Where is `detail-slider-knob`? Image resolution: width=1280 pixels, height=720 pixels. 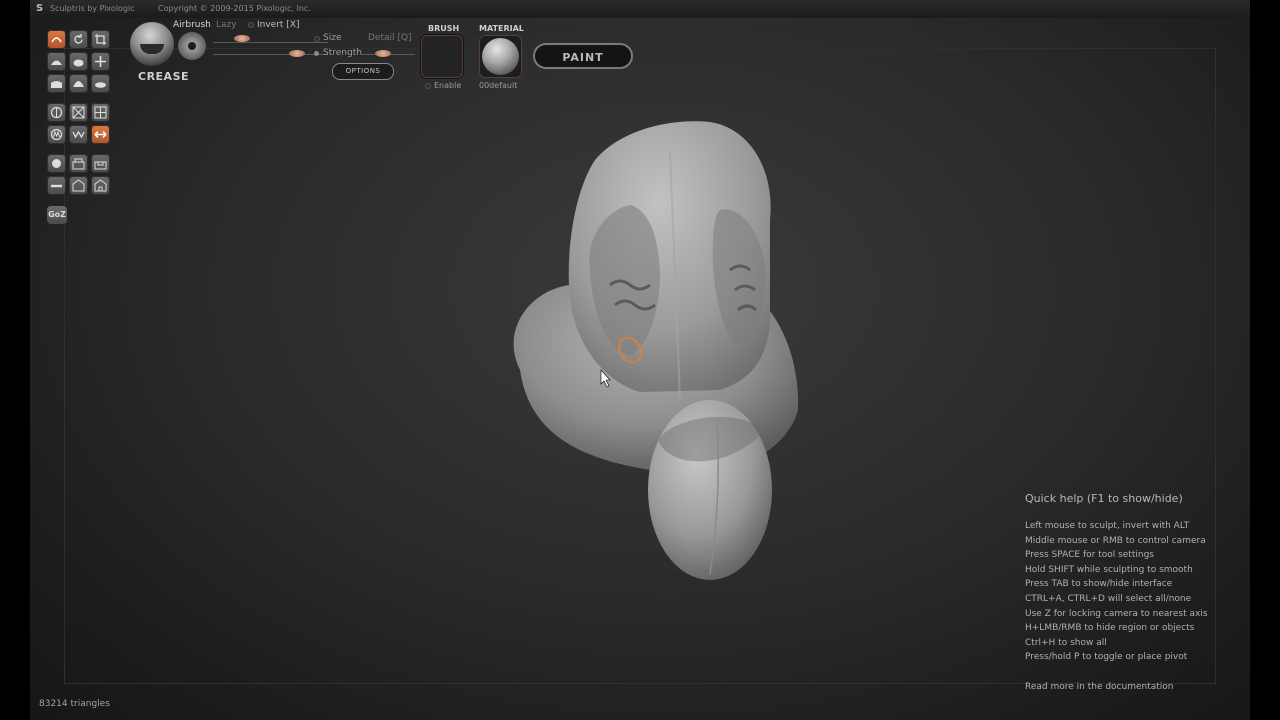
detail-slider-knob is located at coordinates (383, 53).